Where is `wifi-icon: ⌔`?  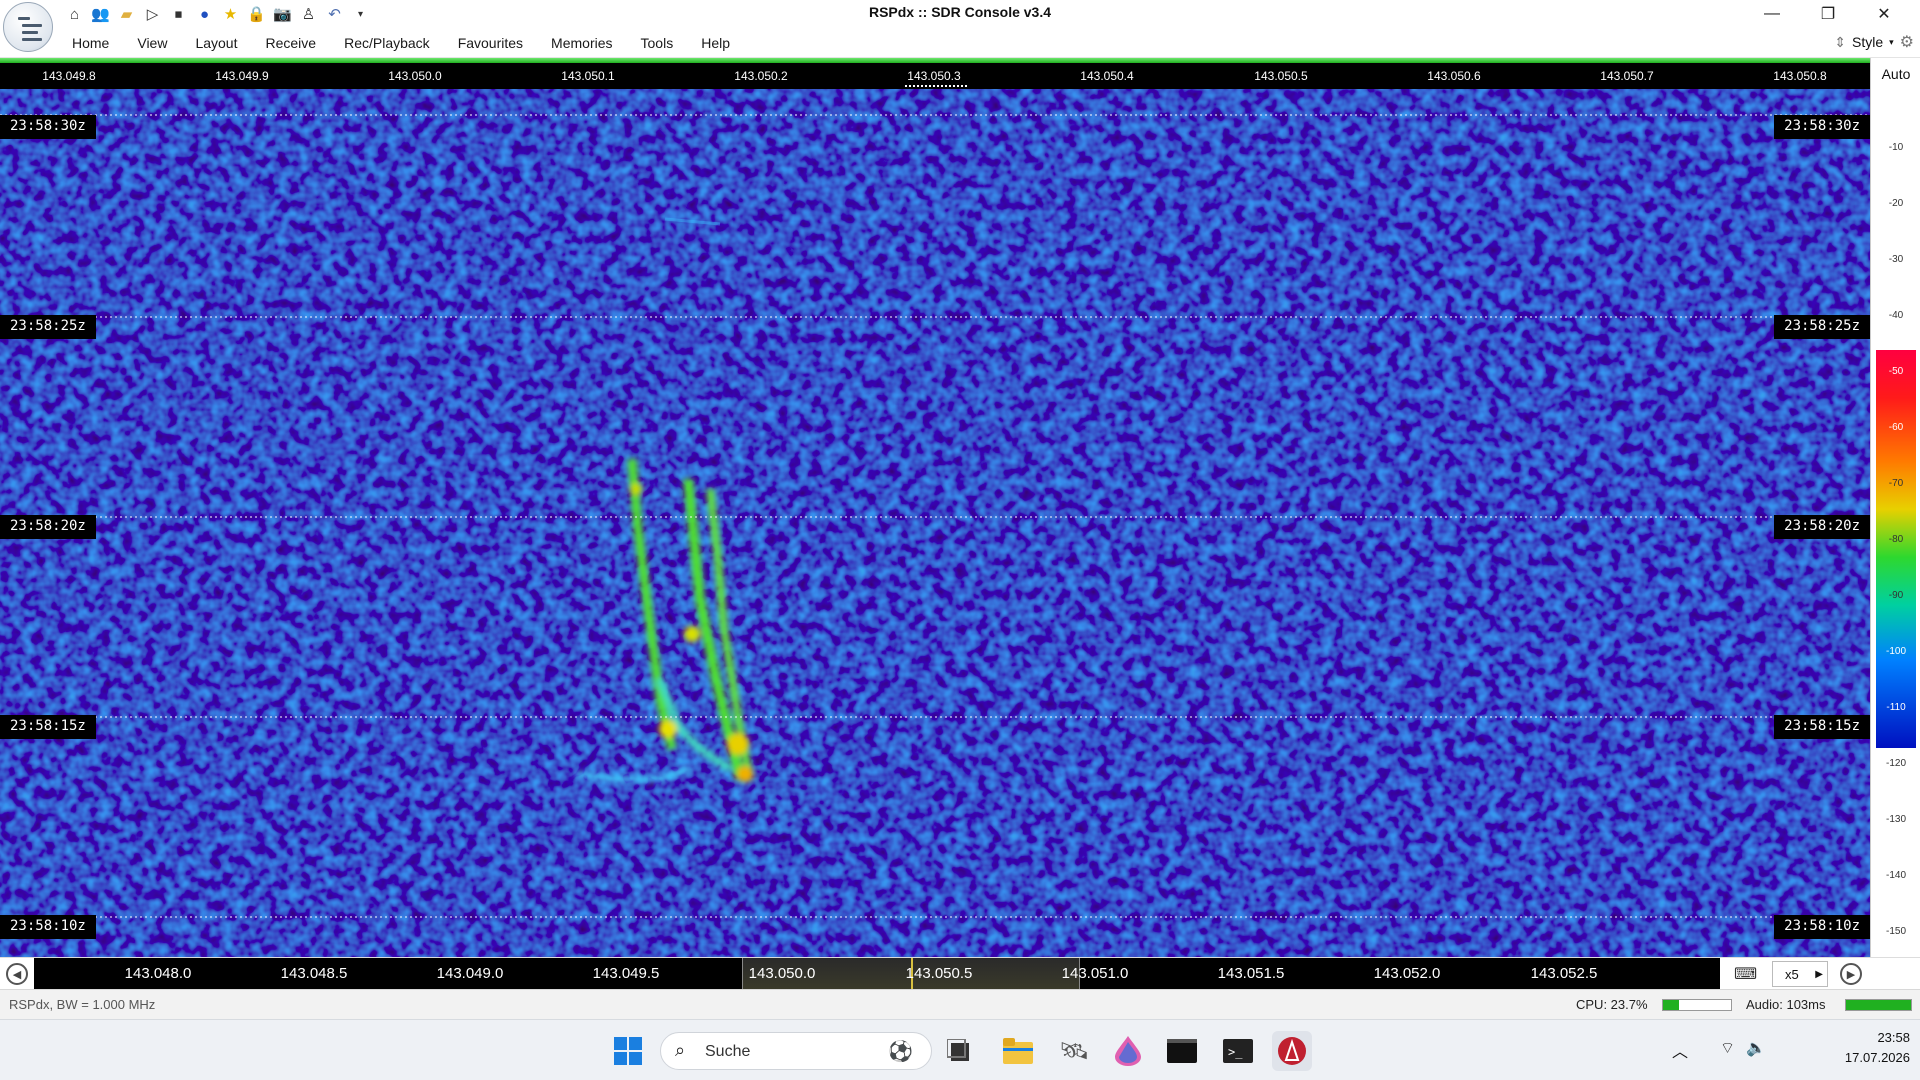 wifi-icon: ⌔ is located at coordinates (1727, 1048).